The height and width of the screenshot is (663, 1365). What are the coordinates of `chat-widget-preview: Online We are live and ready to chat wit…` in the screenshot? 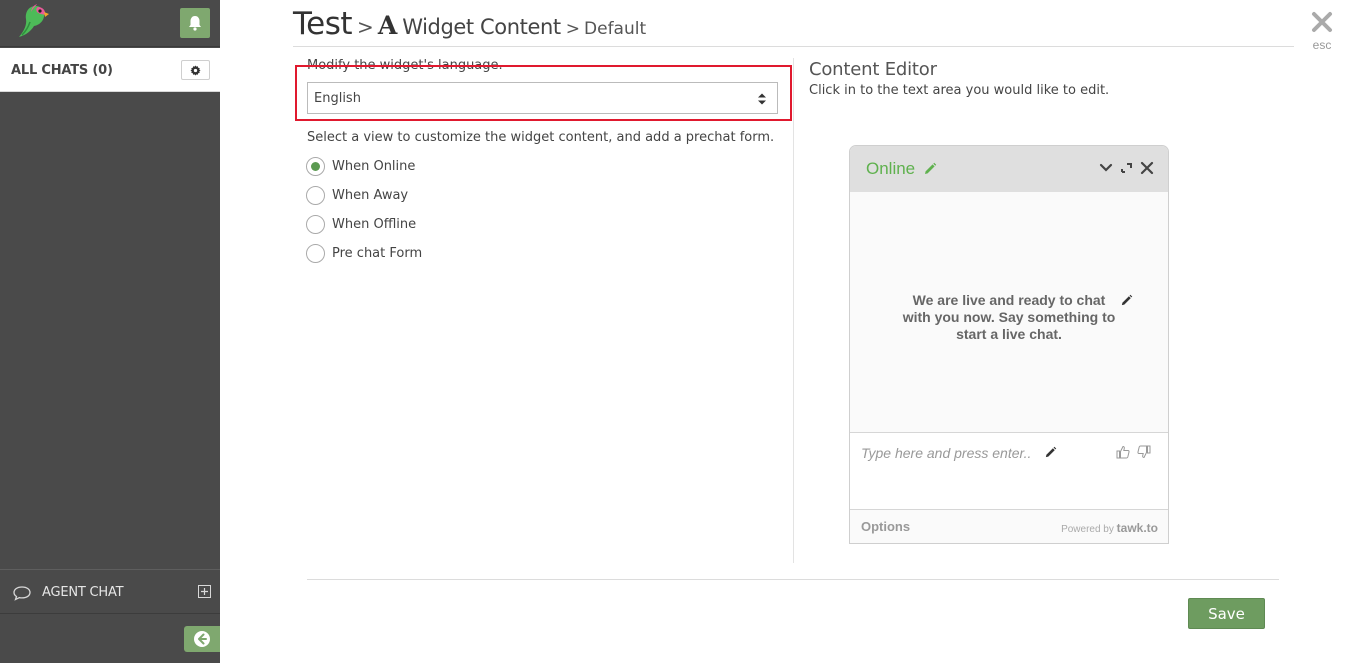 It's located at (1009, 344).